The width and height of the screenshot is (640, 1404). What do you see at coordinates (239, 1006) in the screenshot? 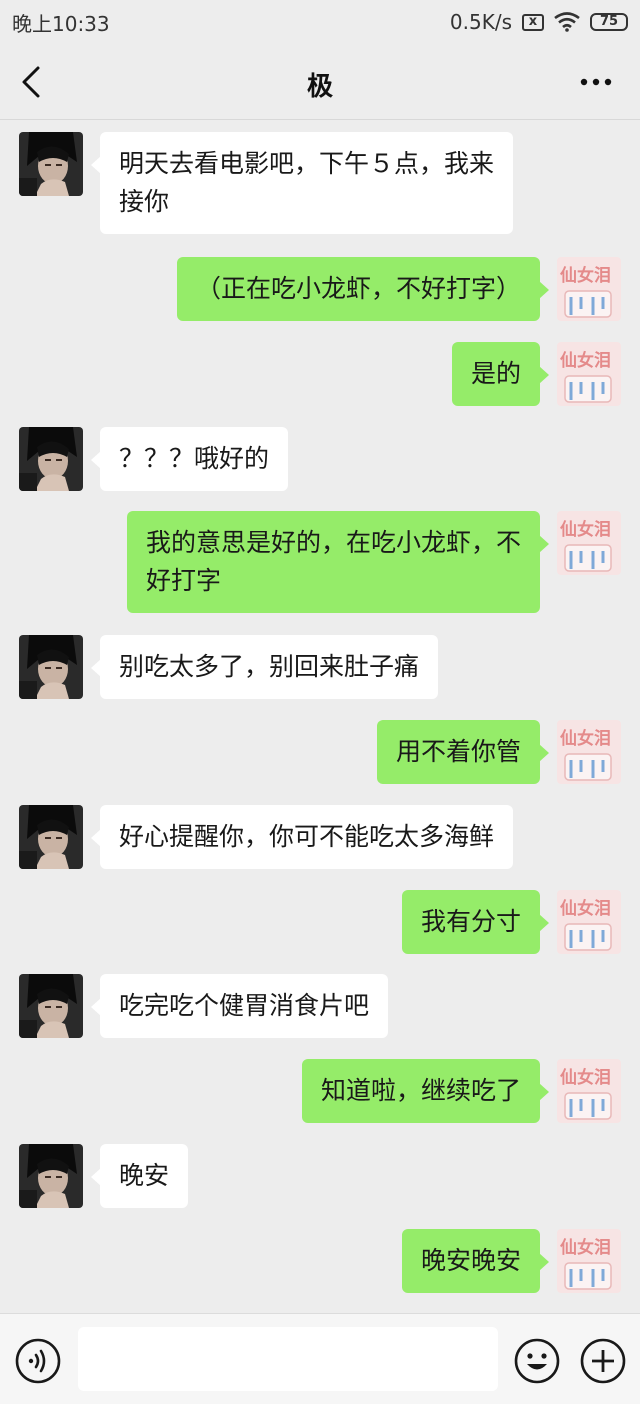
I see `message-bubble: 吃完吃个健胃消食片吧` at bounding box center [239, 1006].